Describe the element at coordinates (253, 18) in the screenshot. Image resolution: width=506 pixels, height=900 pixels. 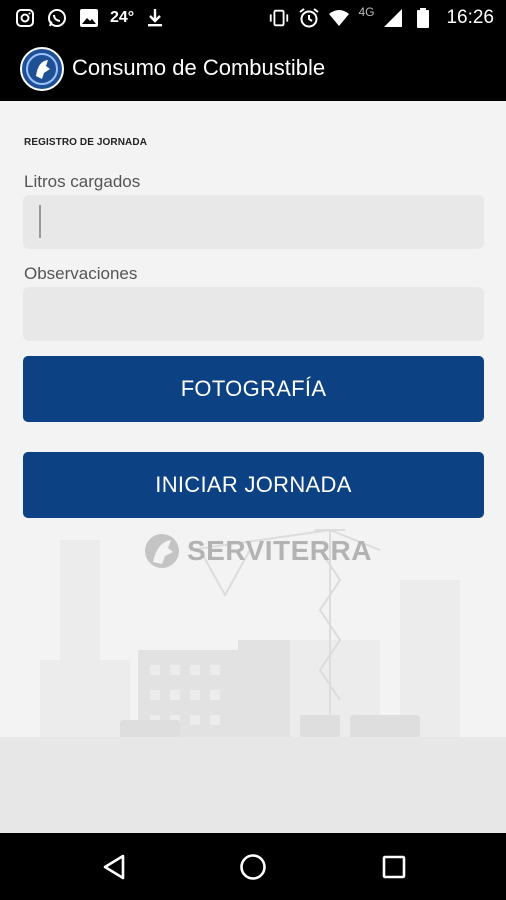
I see `status-bar: 24° 4G 16:26` at that location.